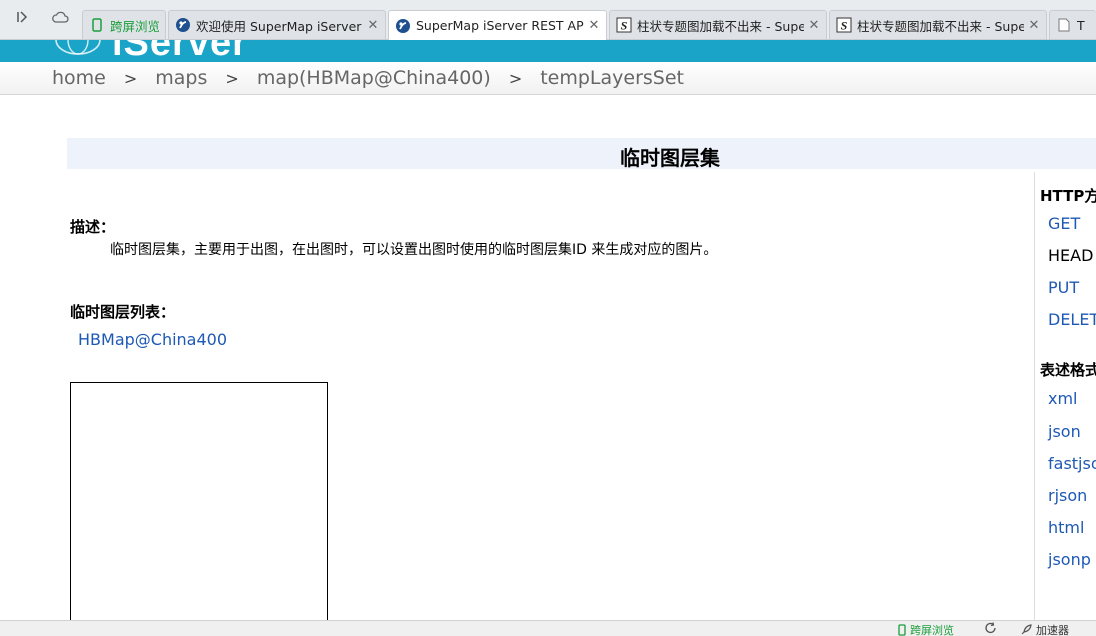  What do you see at coordinates (1026, 630) in the screenshot?
I see `rocket-icon` at bounding box center [1026, 630].